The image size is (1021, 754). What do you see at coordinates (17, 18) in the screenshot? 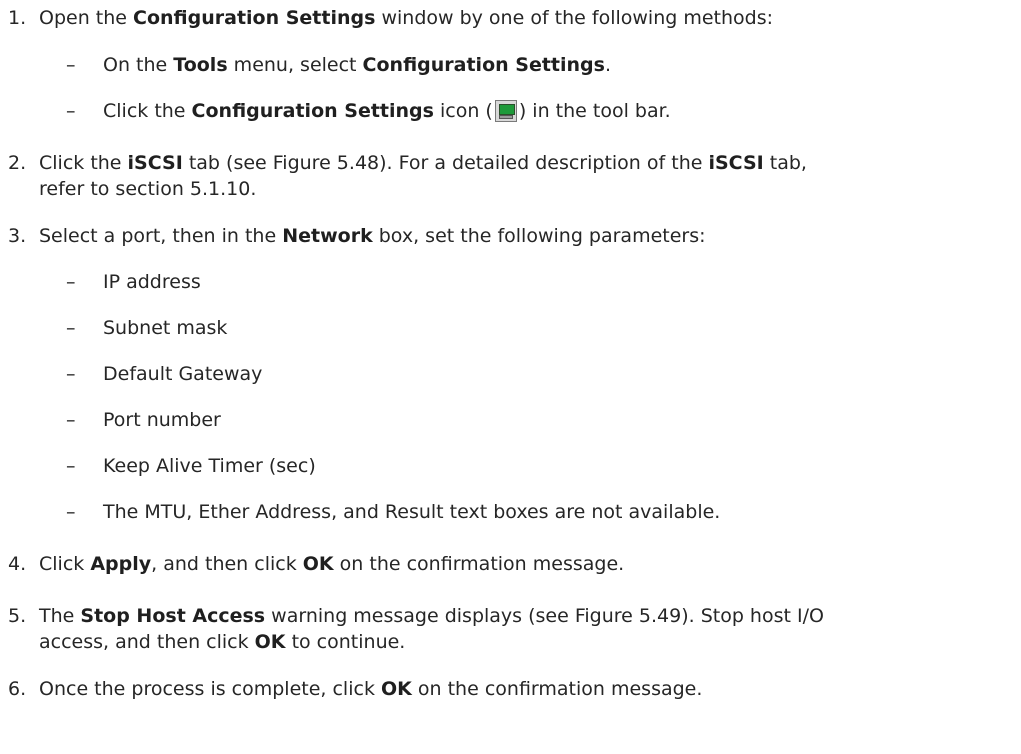
I see `step-number: 1.` at bounding box center [17, 18].